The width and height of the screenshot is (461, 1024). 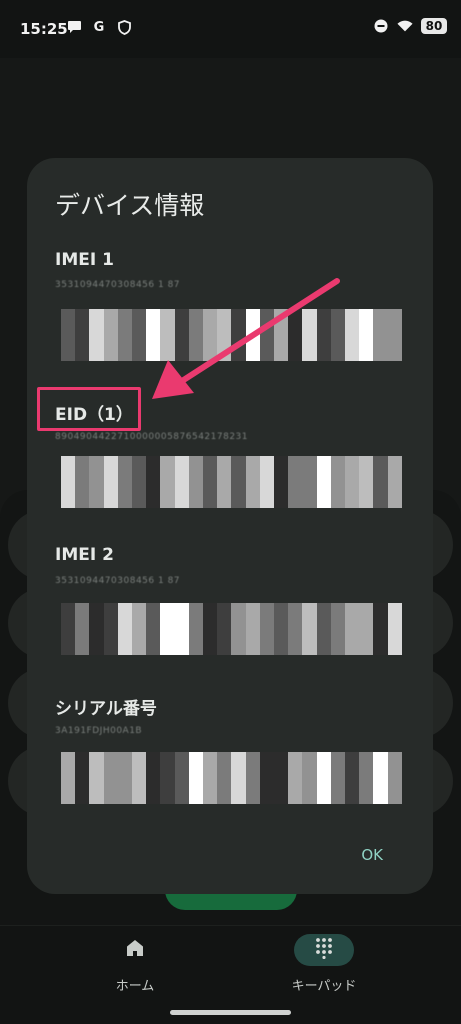 What do you see at coordinates (381, 26) in the screenshot?
I see `do-not-disturb-icon` at bounding box center [381, 26].